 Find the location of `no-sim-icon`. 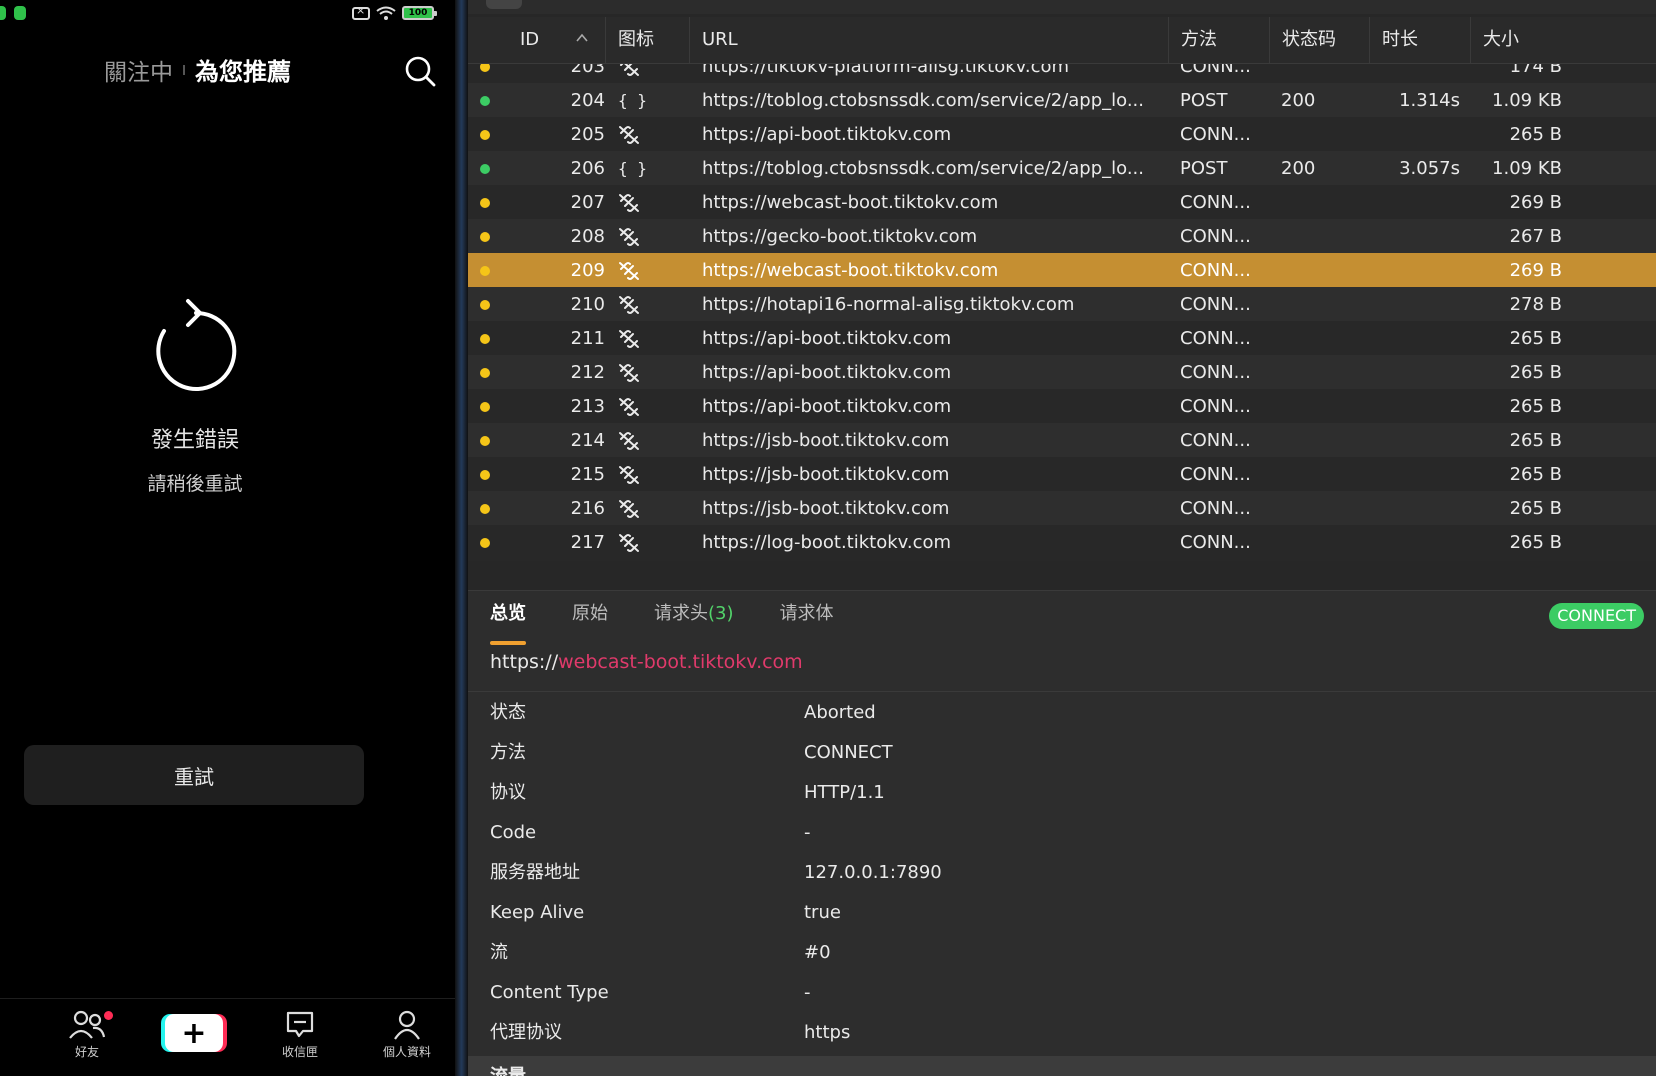

no-sim-icon is located at coordinates (361, 12).